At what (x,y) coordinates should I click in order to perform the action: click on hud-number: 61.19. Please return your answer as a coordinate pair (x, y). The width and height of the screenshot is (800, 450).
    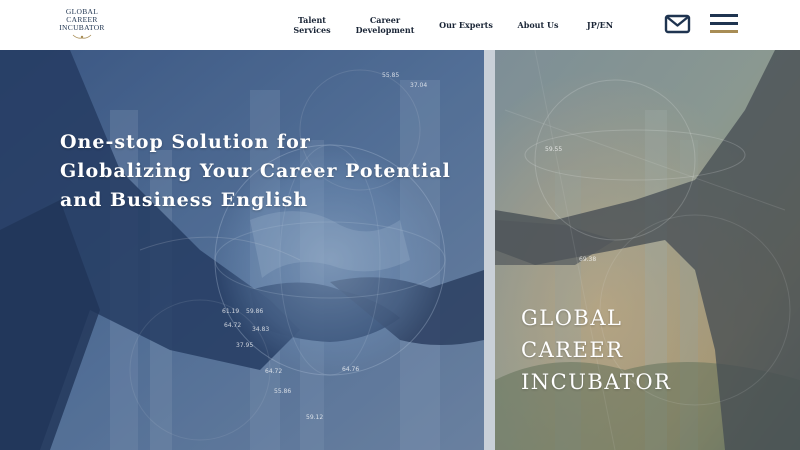
    Looking at the image, I should click on (231, 311).